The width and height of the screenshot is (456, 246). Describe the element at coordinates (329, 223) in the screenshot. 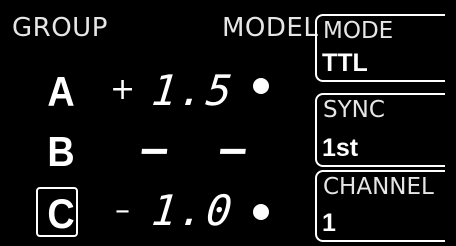

I see `channel-value: 1` at that location.